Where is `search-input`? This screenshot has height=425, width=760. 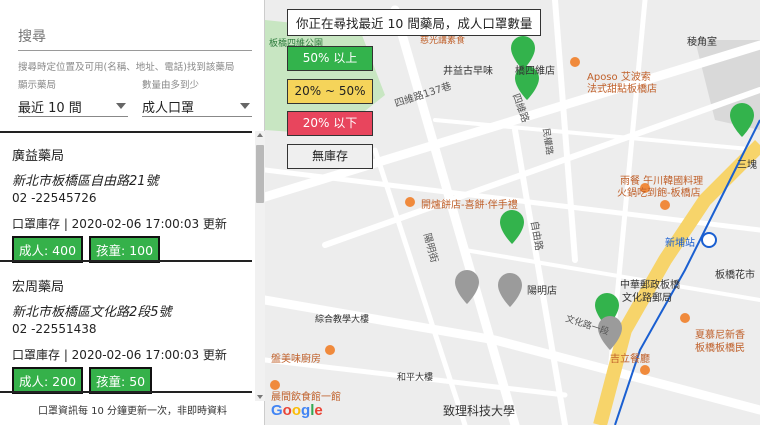 search-input is located at coordinates (135, 39).